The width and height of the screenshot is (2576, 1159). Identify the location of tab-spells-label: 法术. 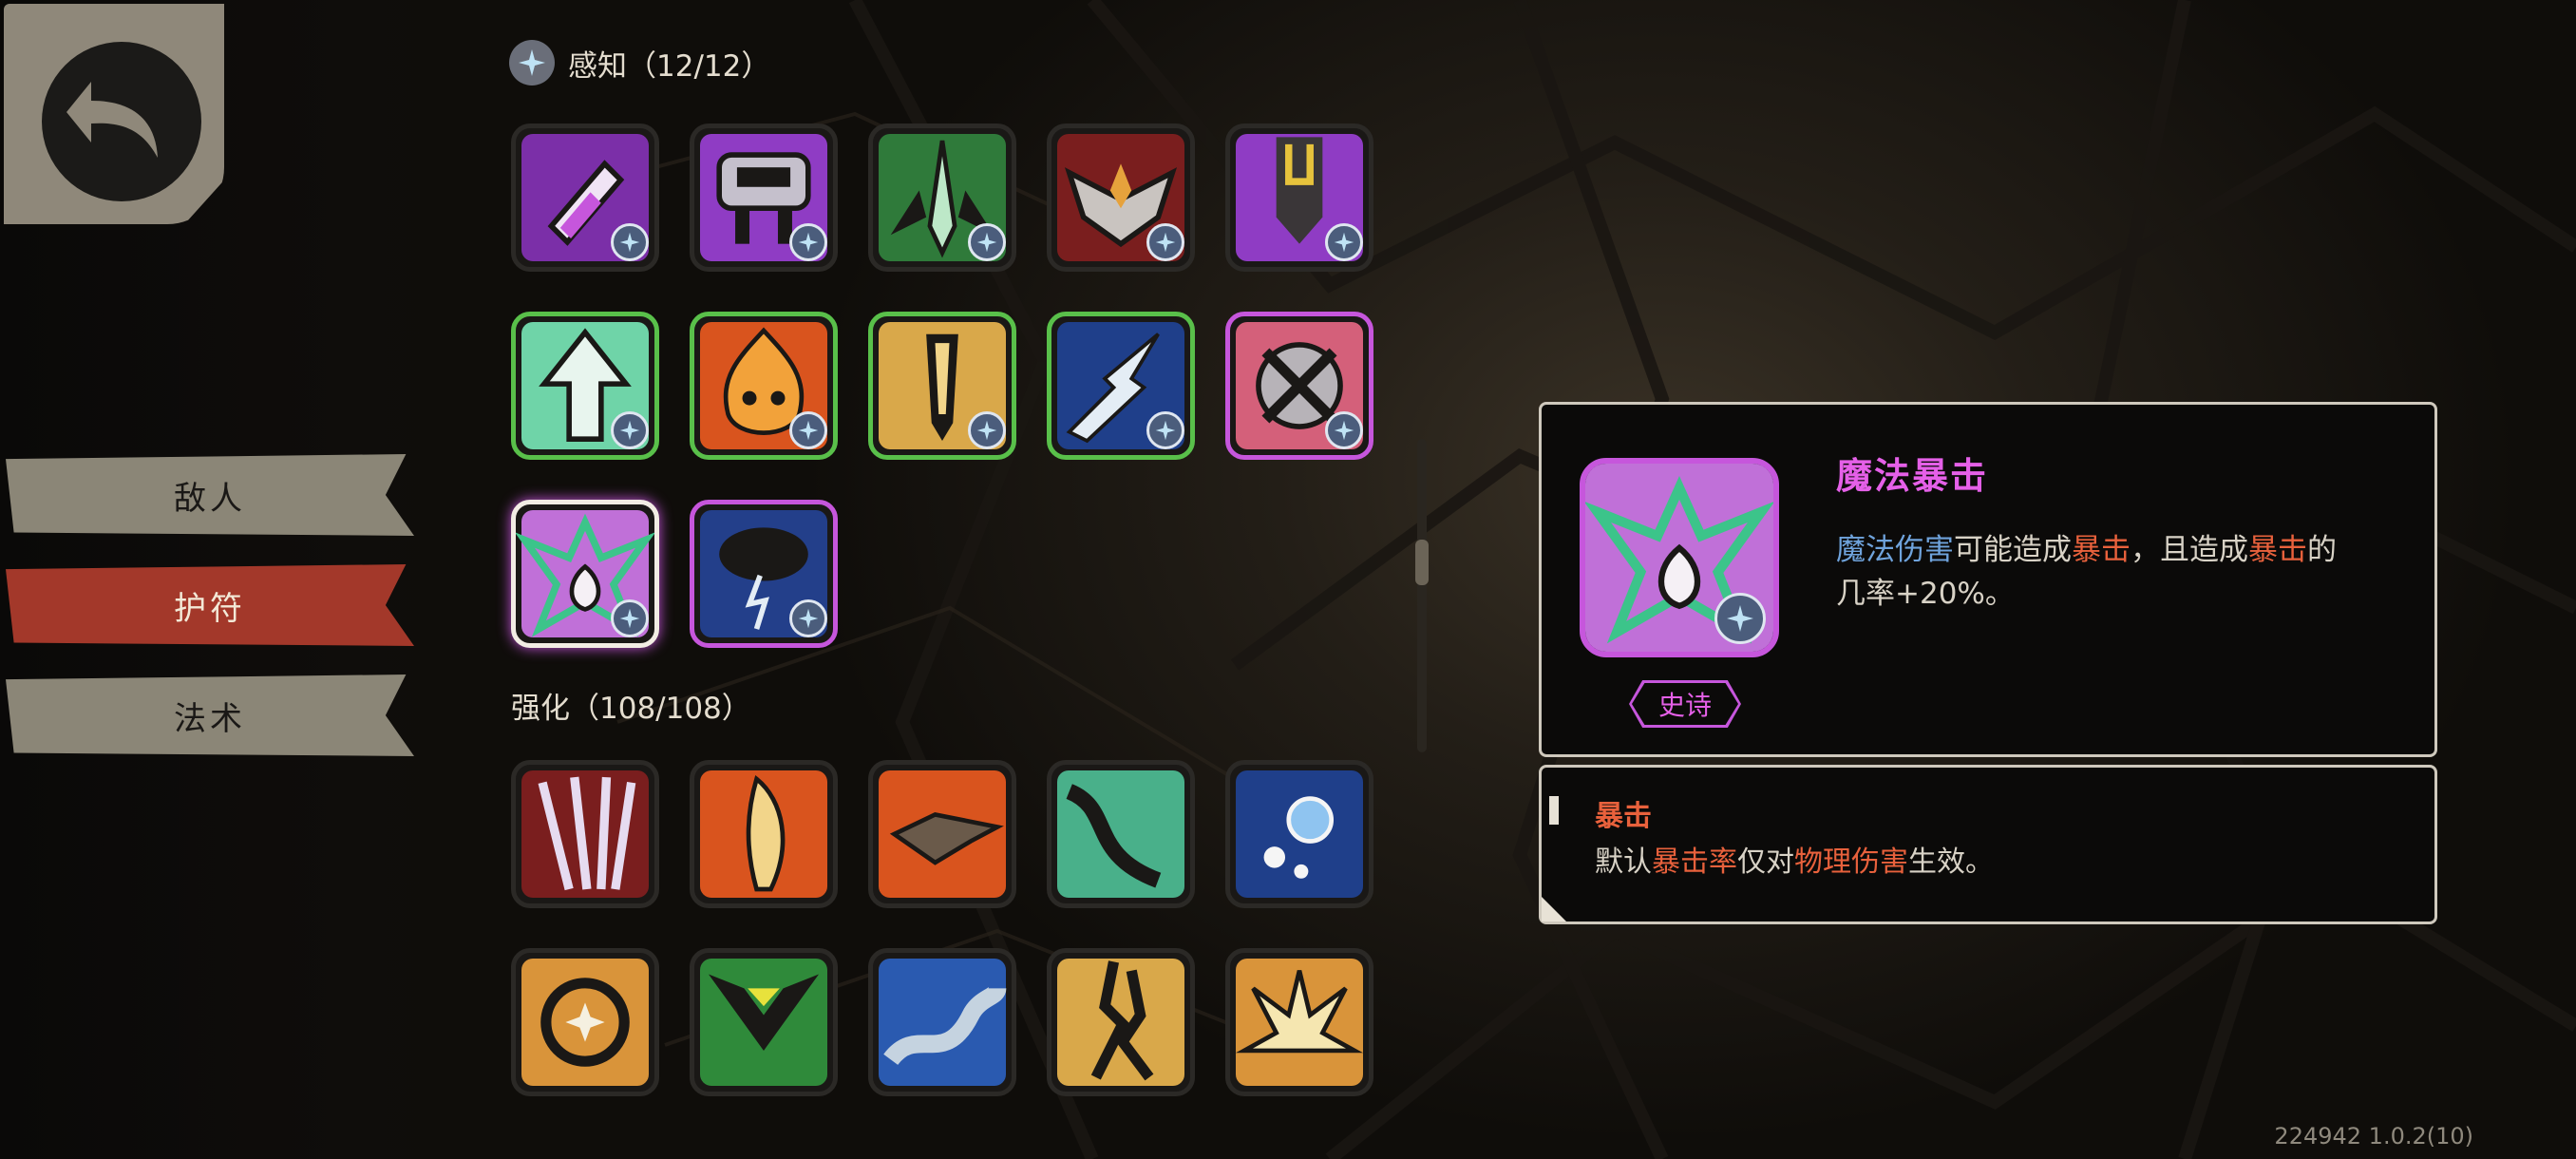
(210, 718).